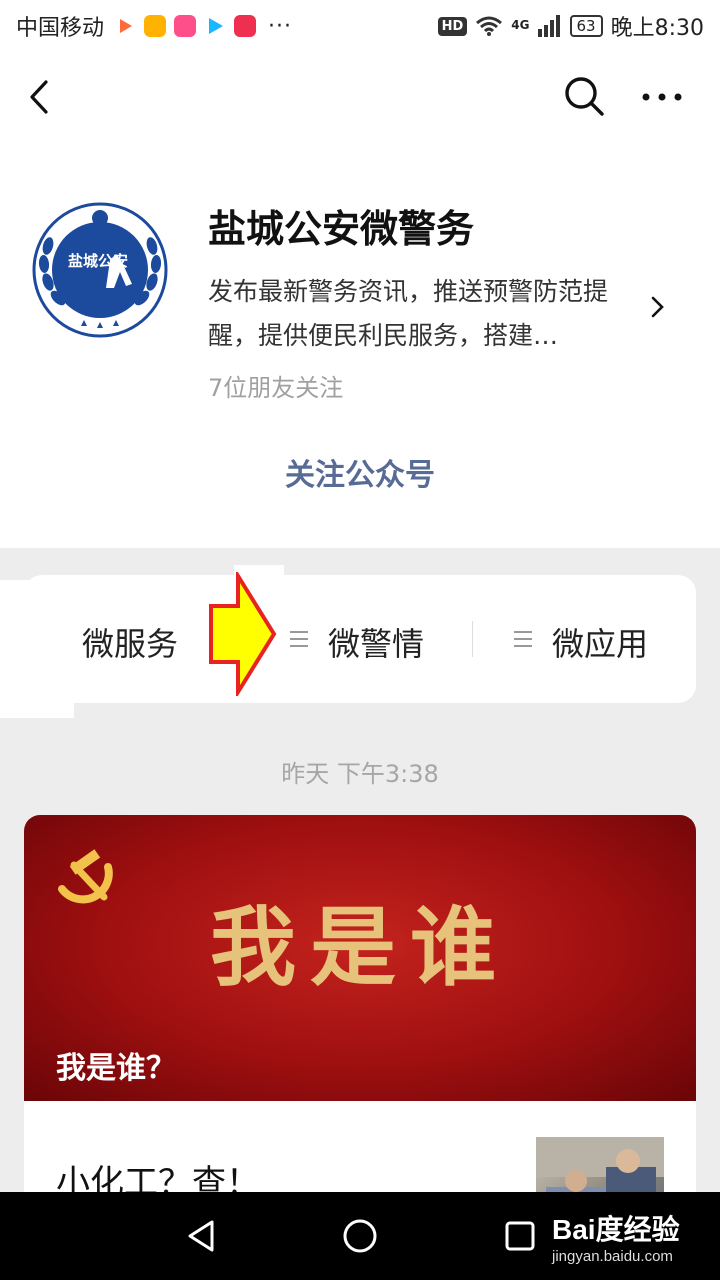 The image size is (720, 1280). I want to click on network-label: 4G, so click(520, 25).